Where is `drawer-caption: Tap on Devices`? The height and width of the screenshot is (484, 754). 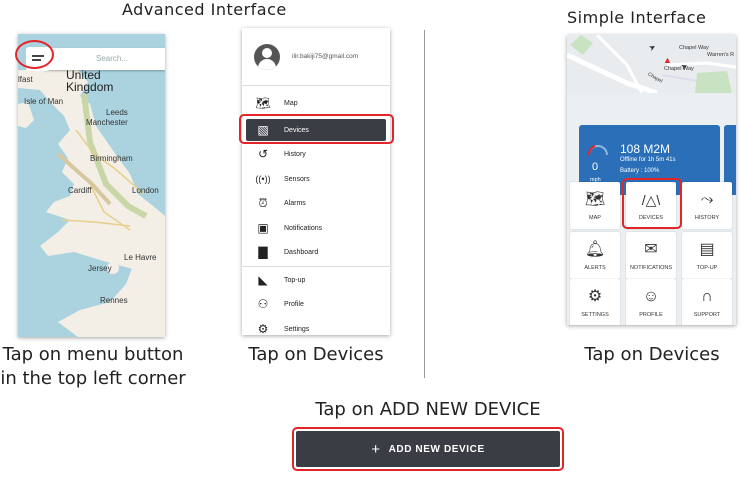 drawer-caption: Tap on Devices is located at coordinates (316, 354).